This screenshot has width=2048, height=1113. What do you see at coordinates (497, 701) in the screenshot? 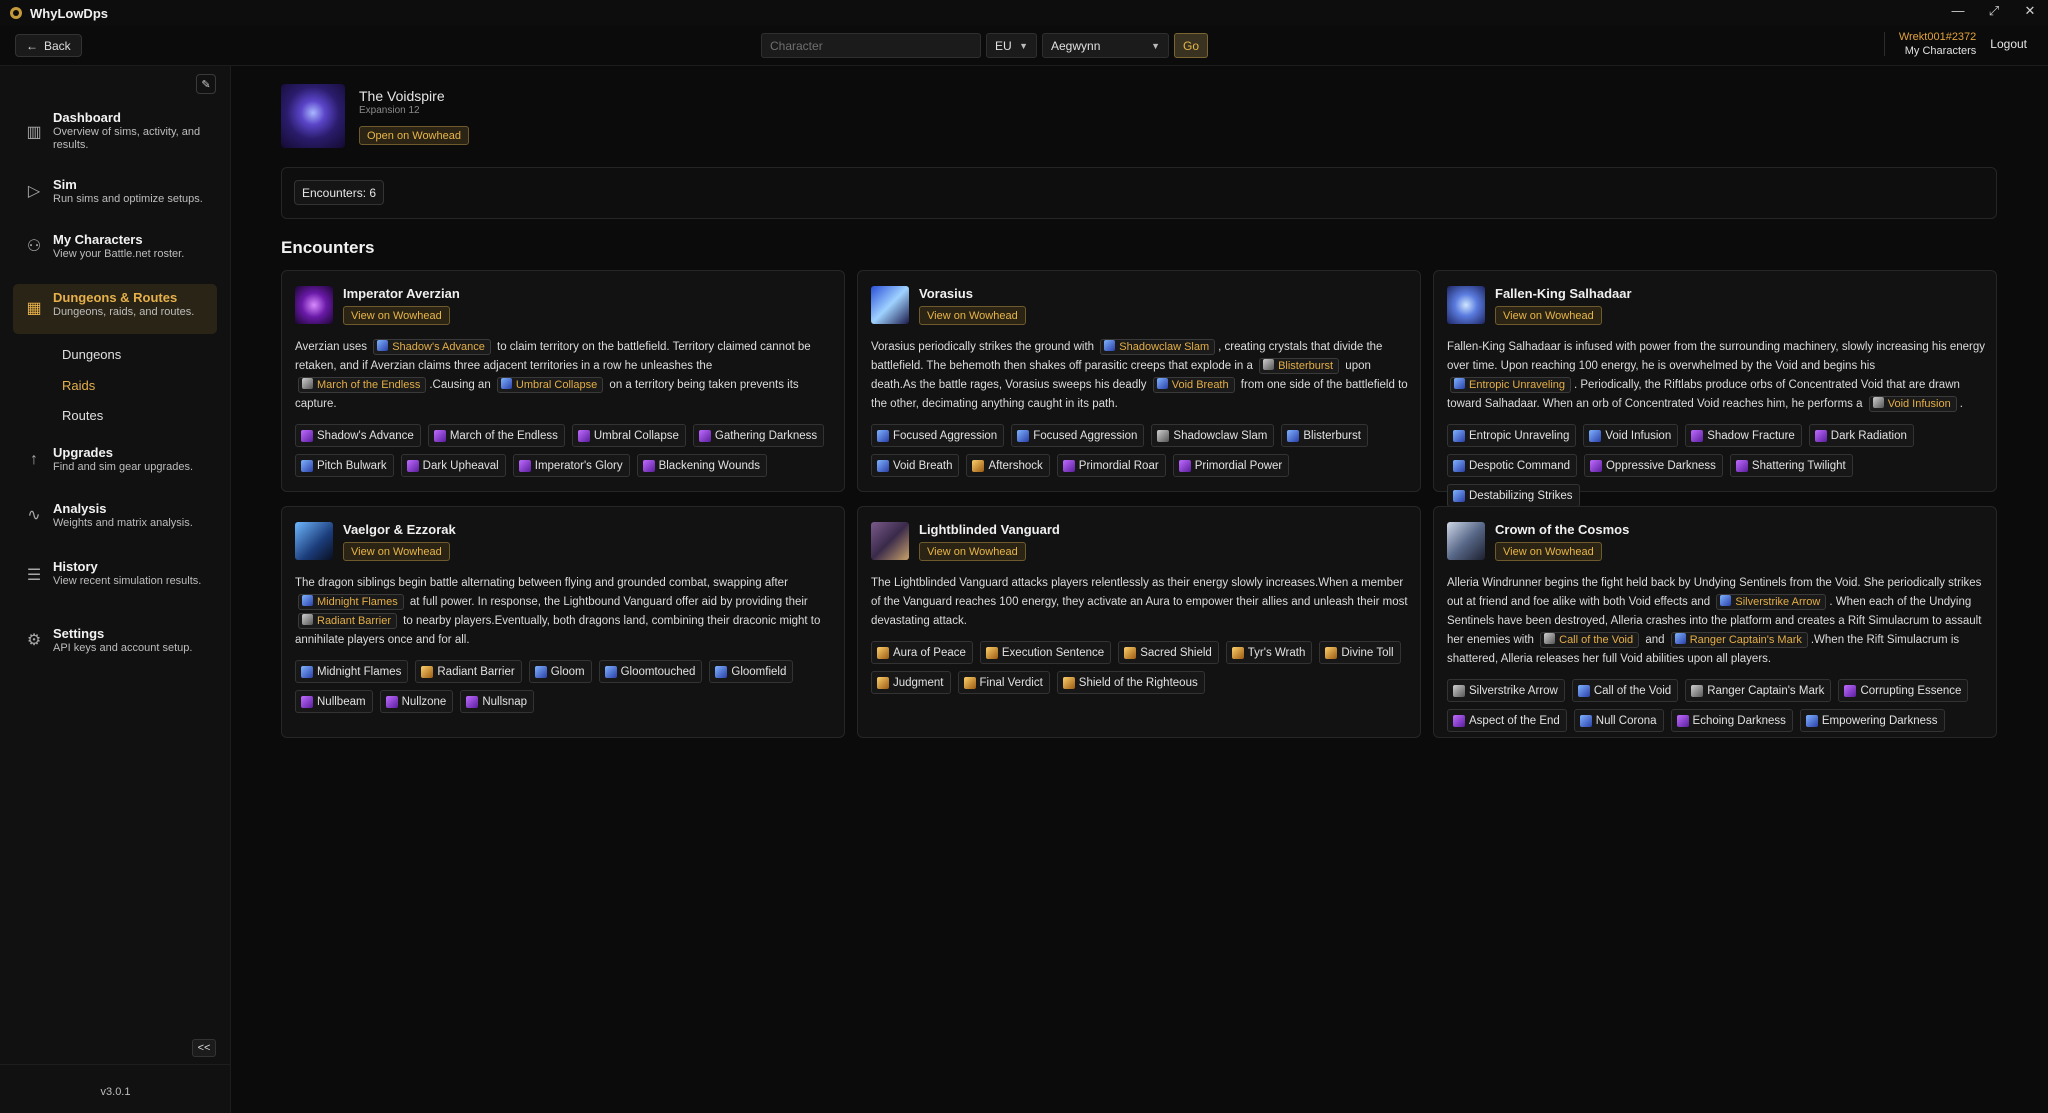
I see `ability-chip: Nullsnap` at bounding box center [497, 701].